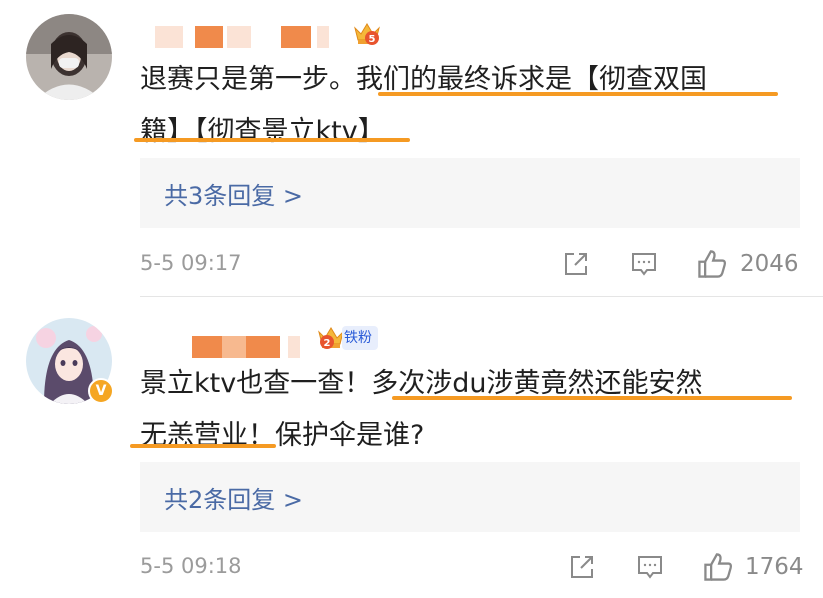 Image resolution: width=823 pixels, height=598 pixels. Describe the element at coordinates (367, 34) in the screenshot. I see `crown-badge-icon: 5` at that location.